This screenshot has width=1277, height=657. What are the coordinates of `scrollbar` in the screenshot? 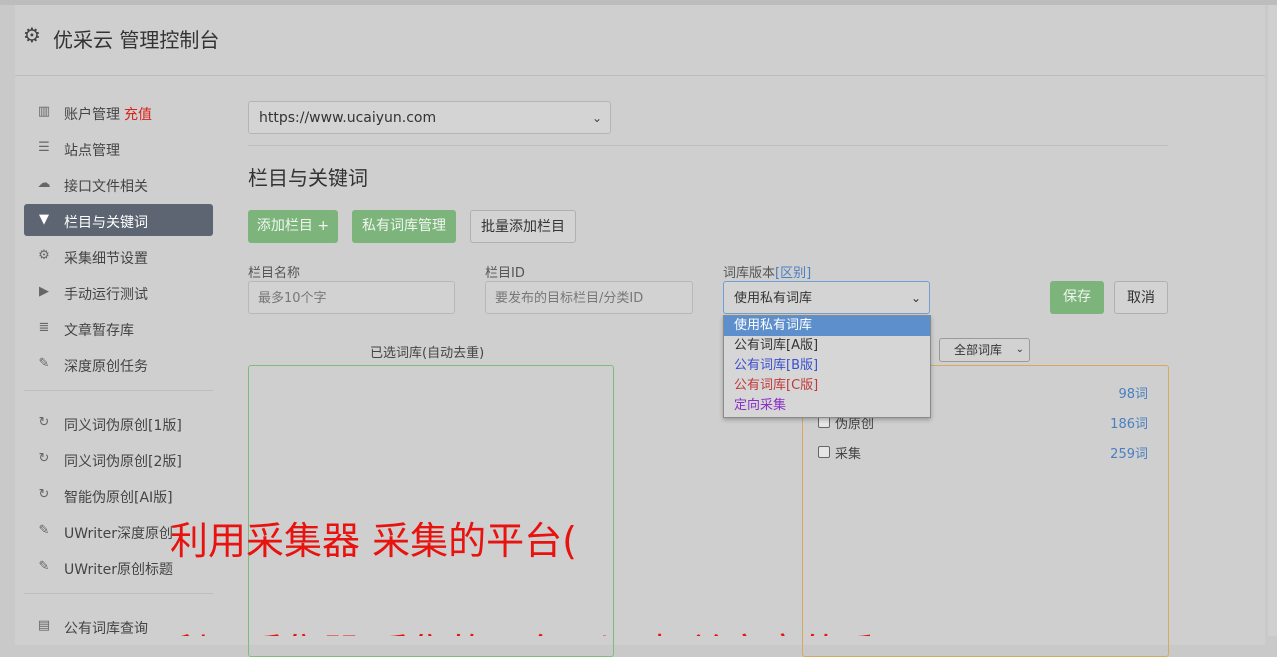 It's located at (1272, 320).